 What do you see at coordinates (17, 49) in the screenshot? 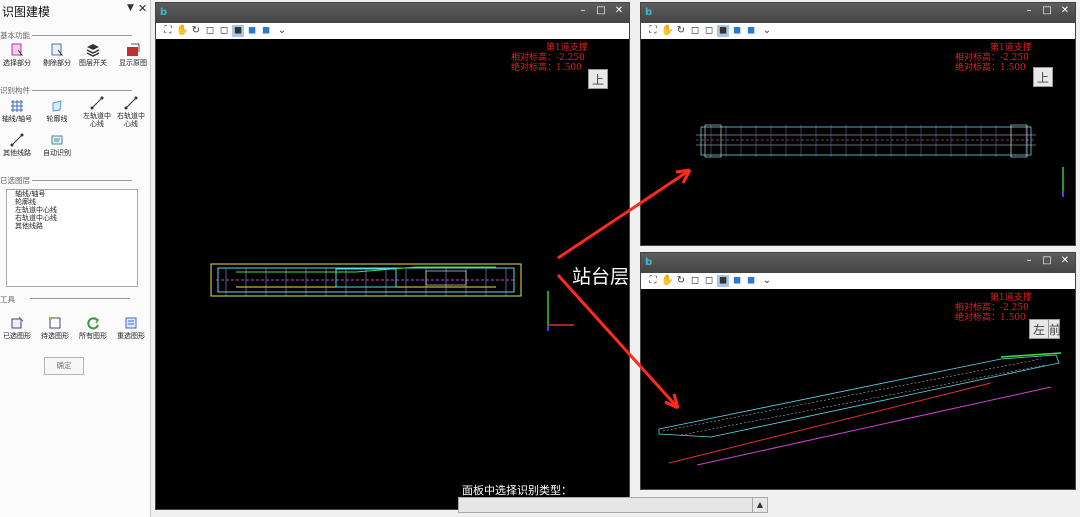
I see `select-part-icon` at bounding box center [17, 49].